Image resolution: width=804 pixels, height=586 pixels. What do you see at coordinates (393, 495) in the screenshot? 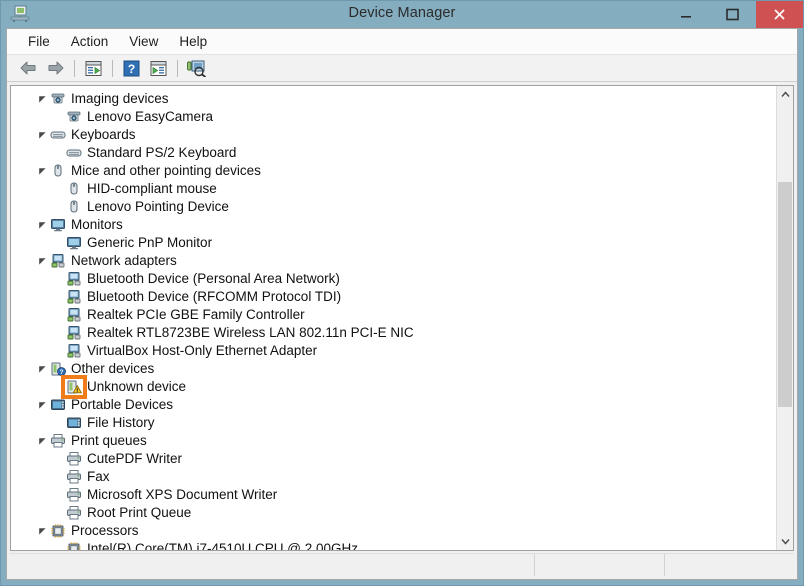
I see `tree-row: Microsoft XPS Document Writer` at bounding box center [393, 495].